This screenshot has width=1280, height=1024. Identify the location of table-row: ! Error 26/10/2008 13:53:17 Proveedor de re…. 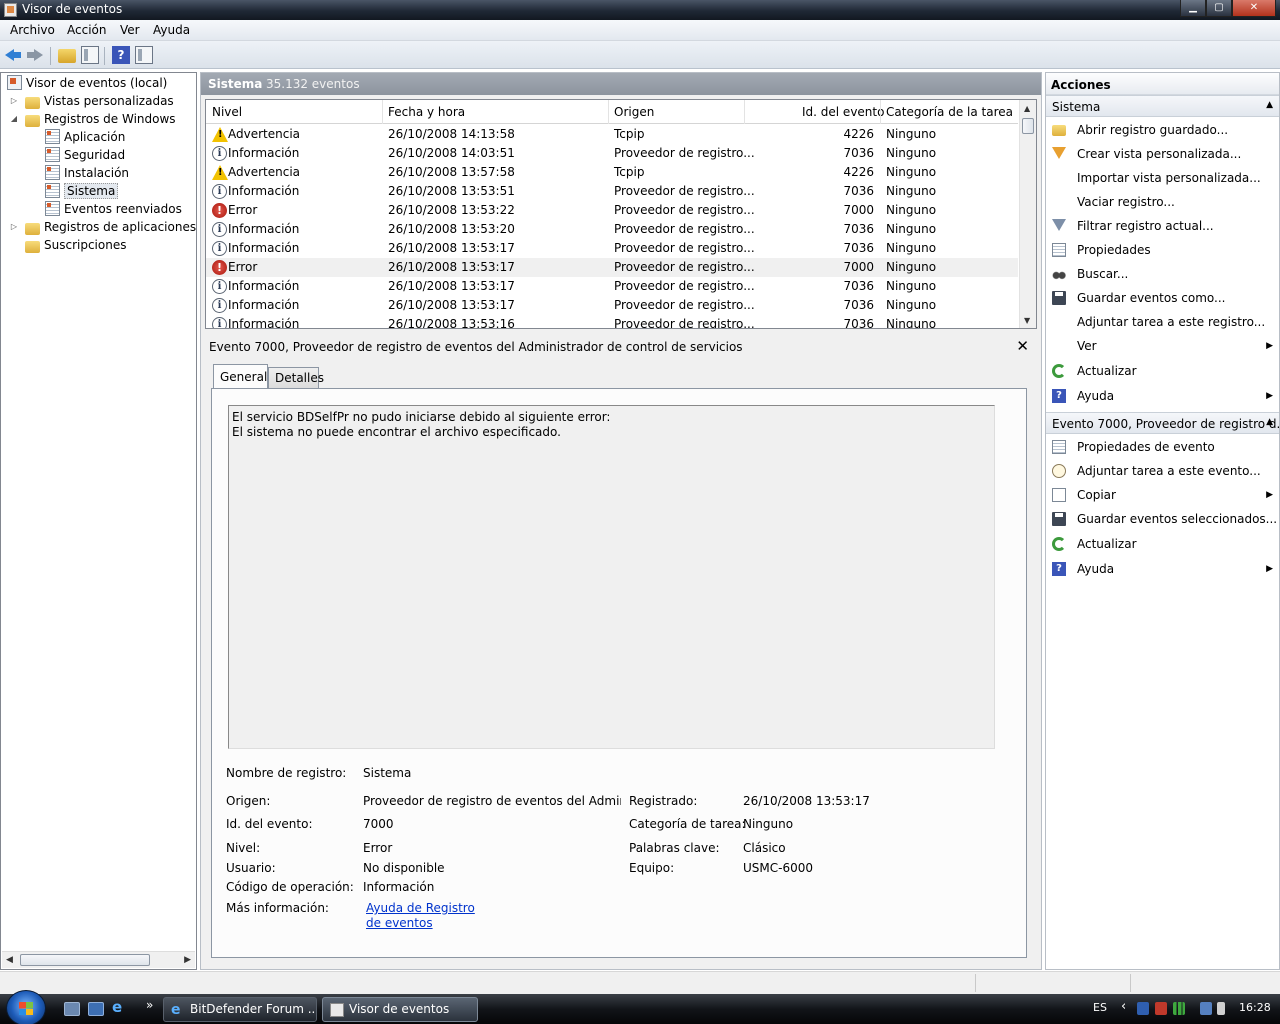
(612, 267).